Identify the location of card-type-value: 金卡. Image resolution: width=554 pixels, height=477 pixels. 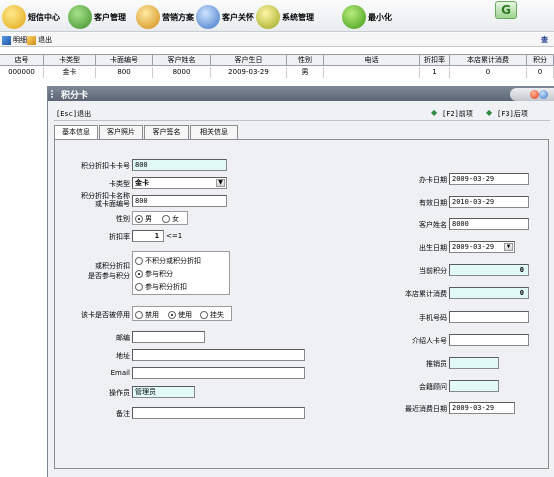
(142, 183).